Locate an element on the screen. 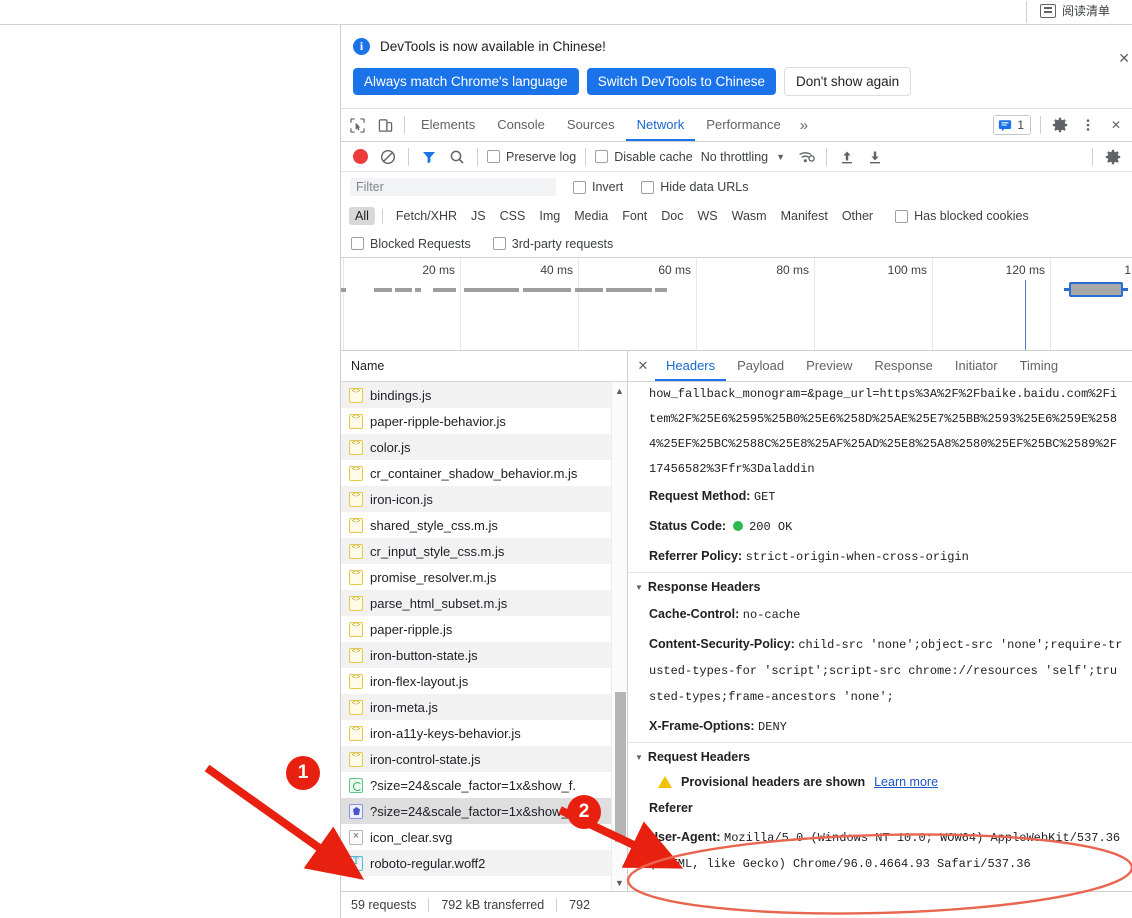 The image size is (1132, 918). scrollbar-thumb is located at coordinates (620, 767).